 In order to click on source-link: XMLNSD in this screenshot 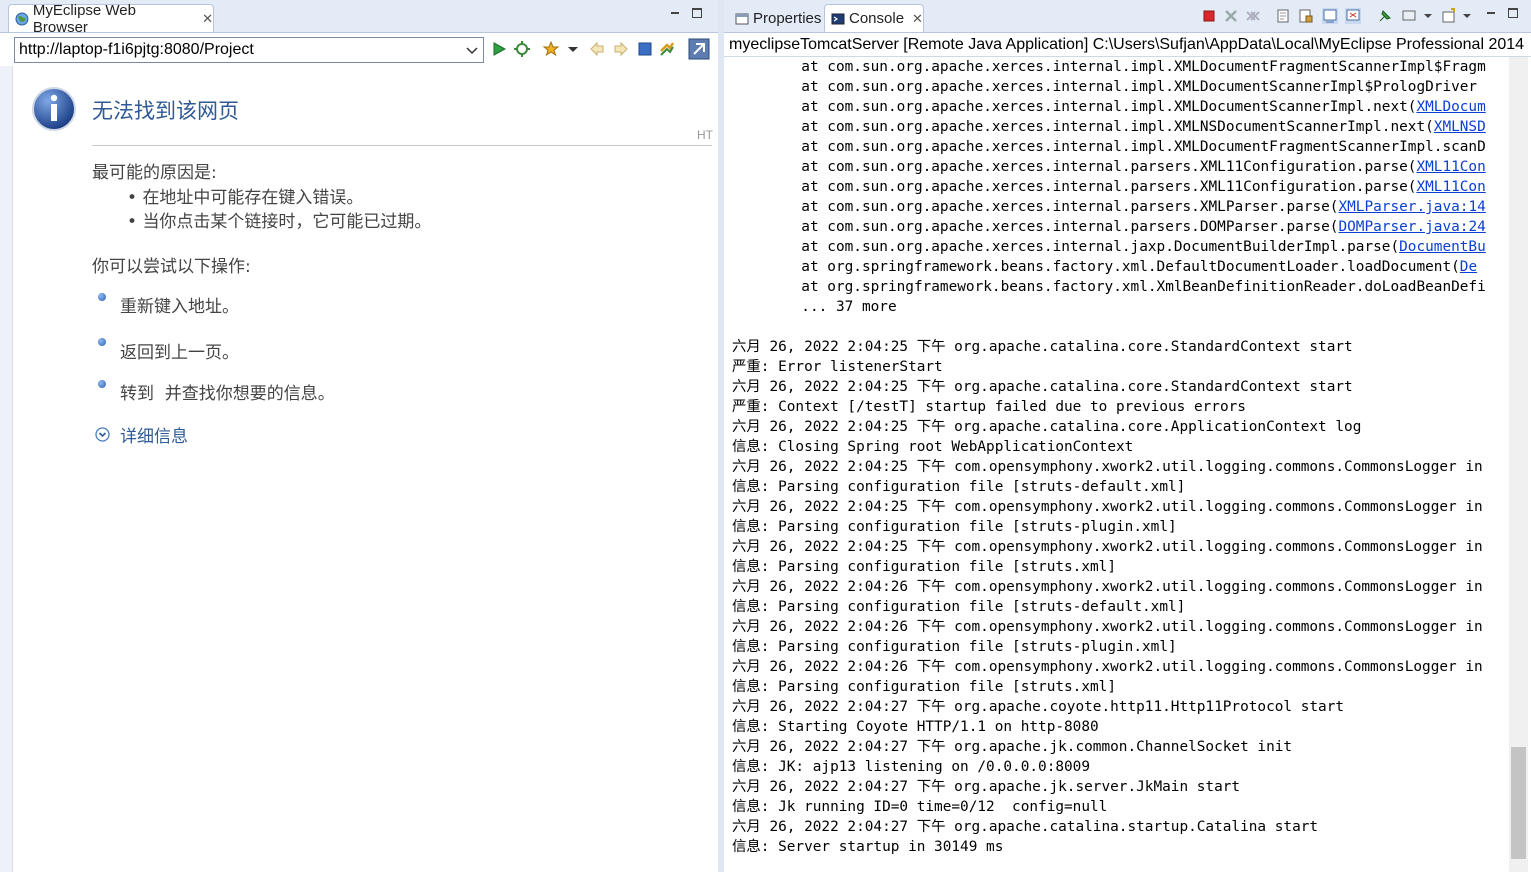, I will do `click(1460, 127)`.